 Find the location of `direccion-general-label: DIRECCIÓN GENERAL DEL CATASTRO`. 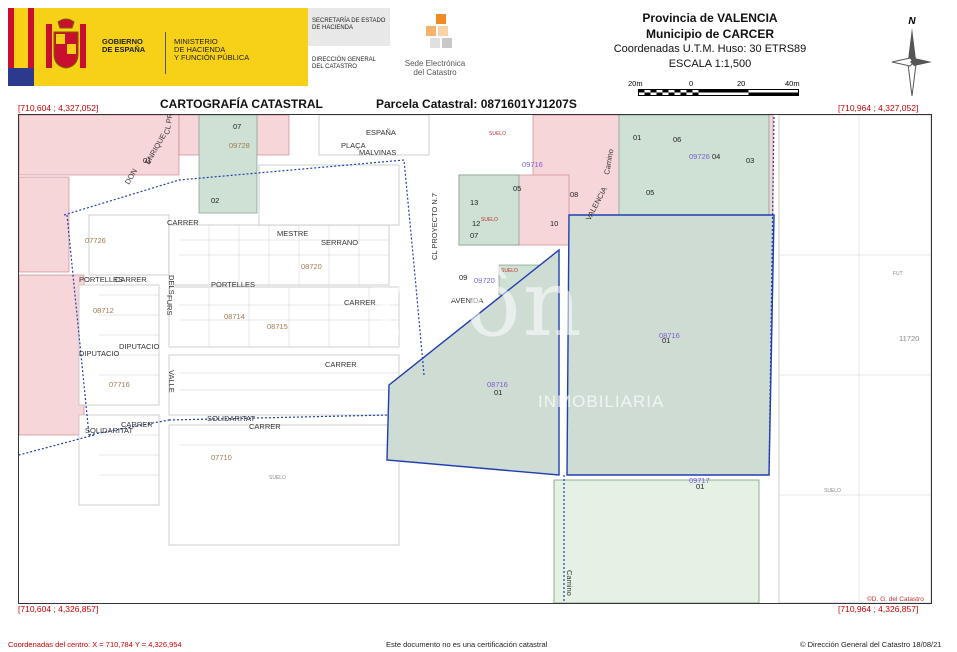

direccion-general-label: DIRECCIÓN GENERAL DEL CATASTRO is located at coordinates (344, 63).